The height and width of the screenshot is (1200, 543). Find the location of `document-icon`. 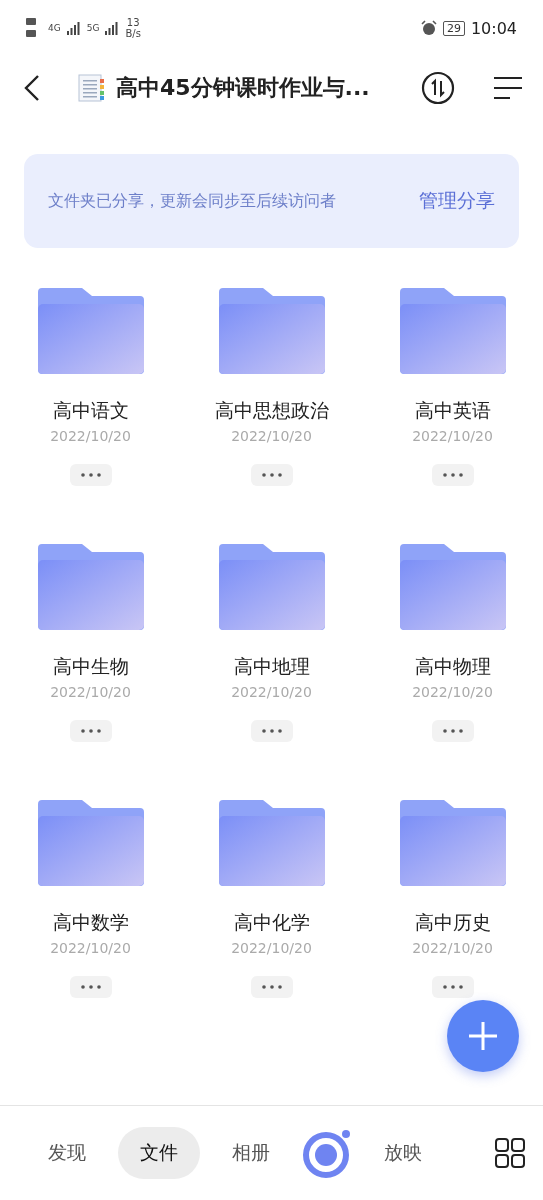

document-icon is located at coordinates (91, 88).